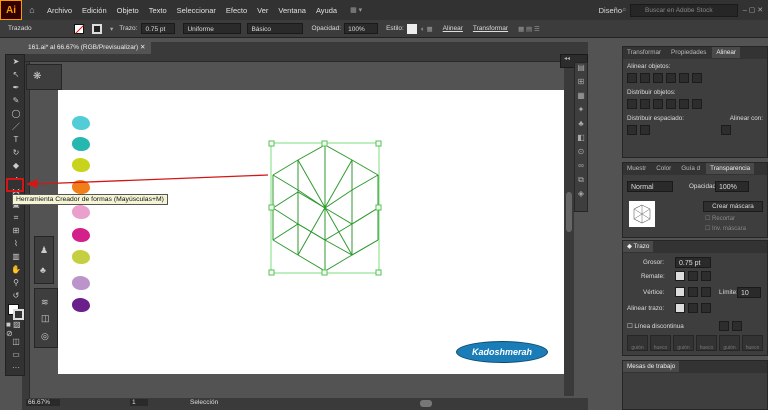 The width and height of the screenshot is (768, 410). Describe the element at coordinates (411, 28) in the screenshot. I see `style-swatch` at that location.